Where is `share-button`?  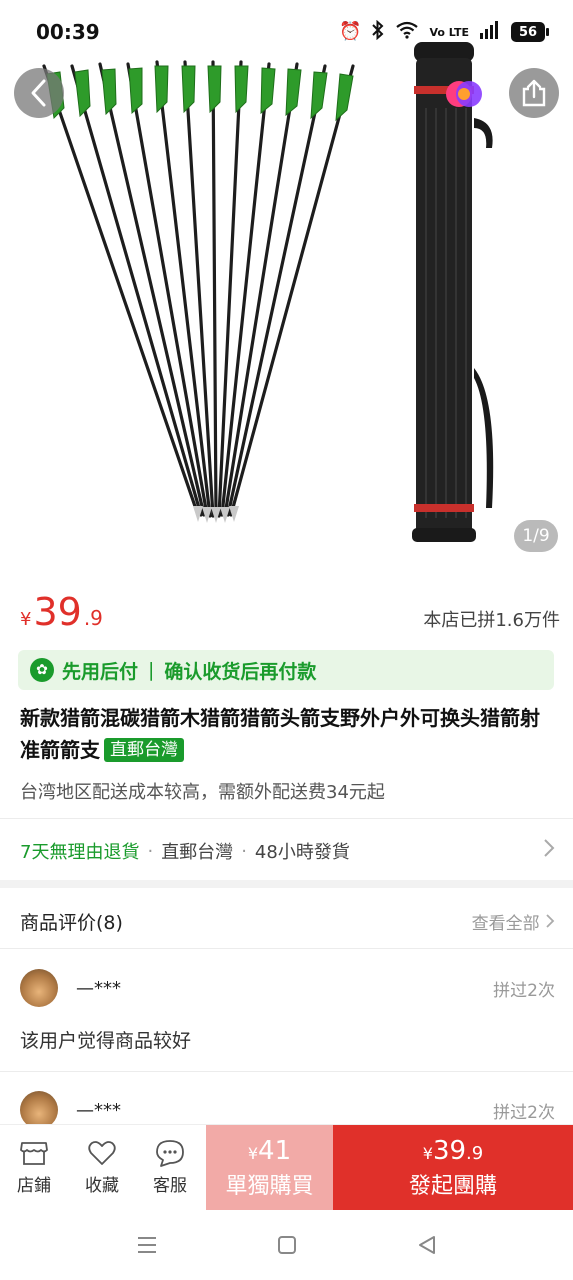 share-button is located at coordinates (534, 93).